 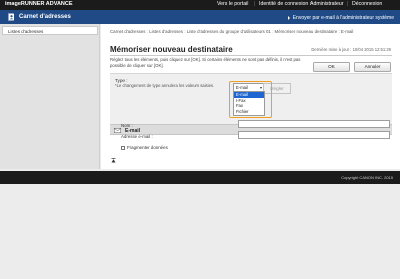 I want to click on highlight-frame, so click(x=250, y=99).